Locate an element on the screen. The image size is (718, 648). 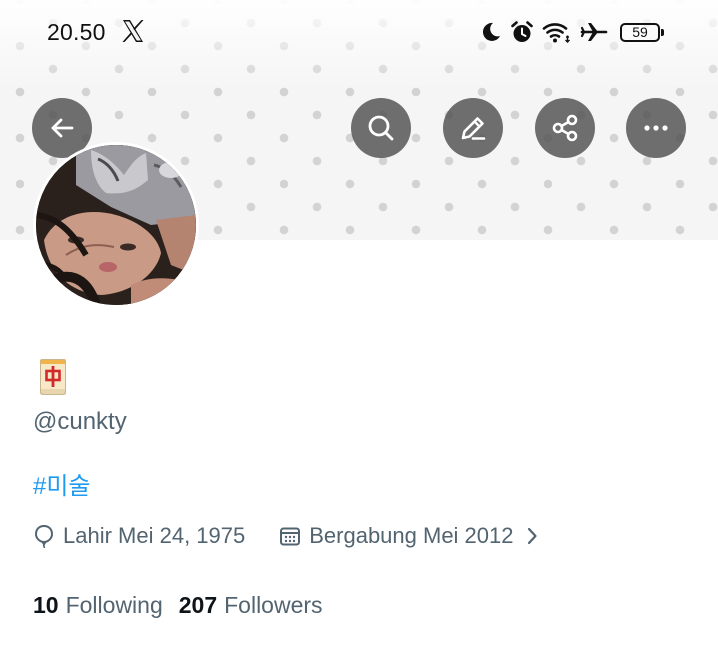
calendar-icon is located at coordinates (294, 536).